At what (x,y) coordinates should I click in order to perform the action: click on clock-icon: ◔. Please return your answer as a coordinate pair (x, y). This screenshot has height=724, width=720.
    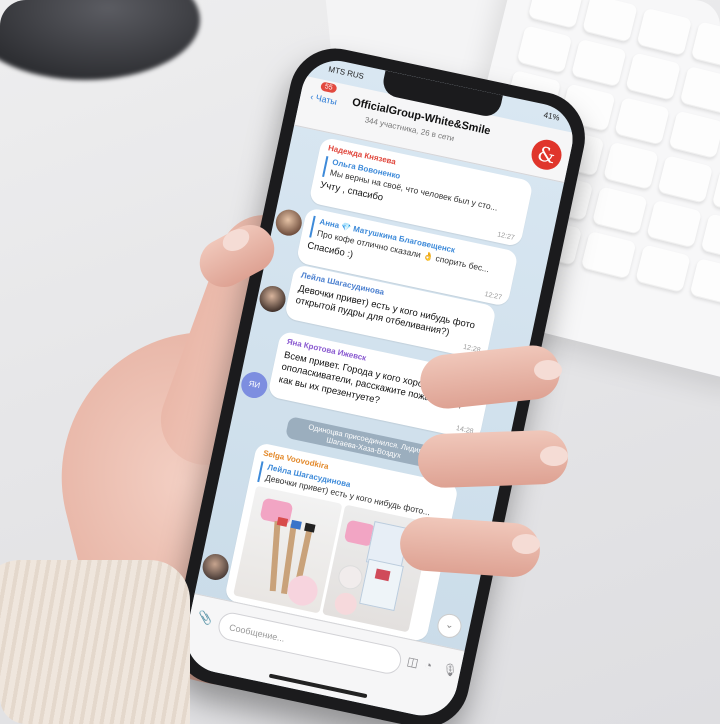
    Looking at the image, I should click on (428, 665).